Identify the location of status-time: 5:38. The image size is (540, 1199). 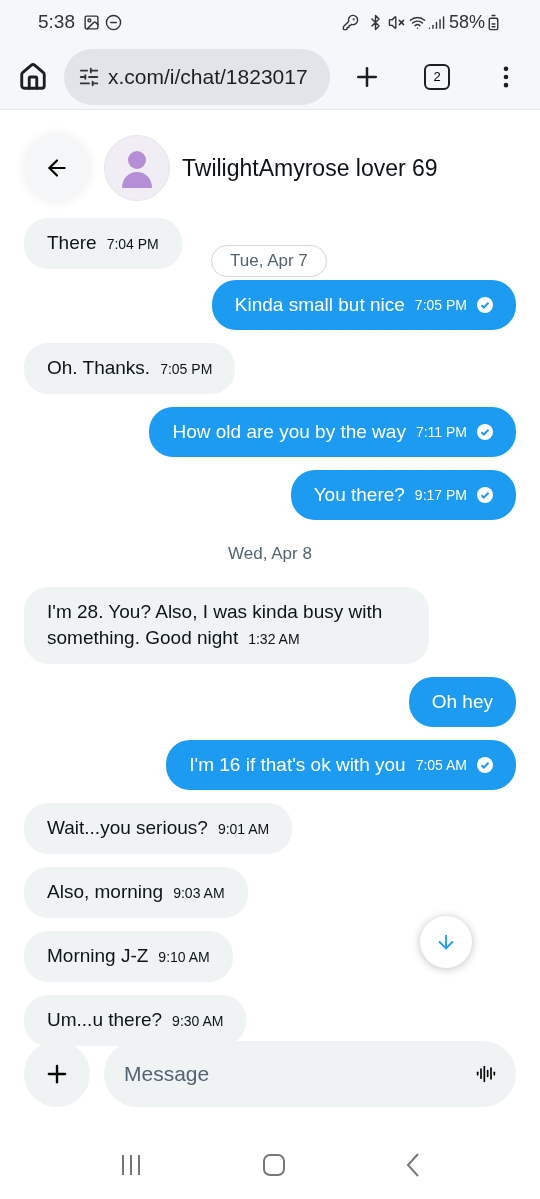
(56, 22).